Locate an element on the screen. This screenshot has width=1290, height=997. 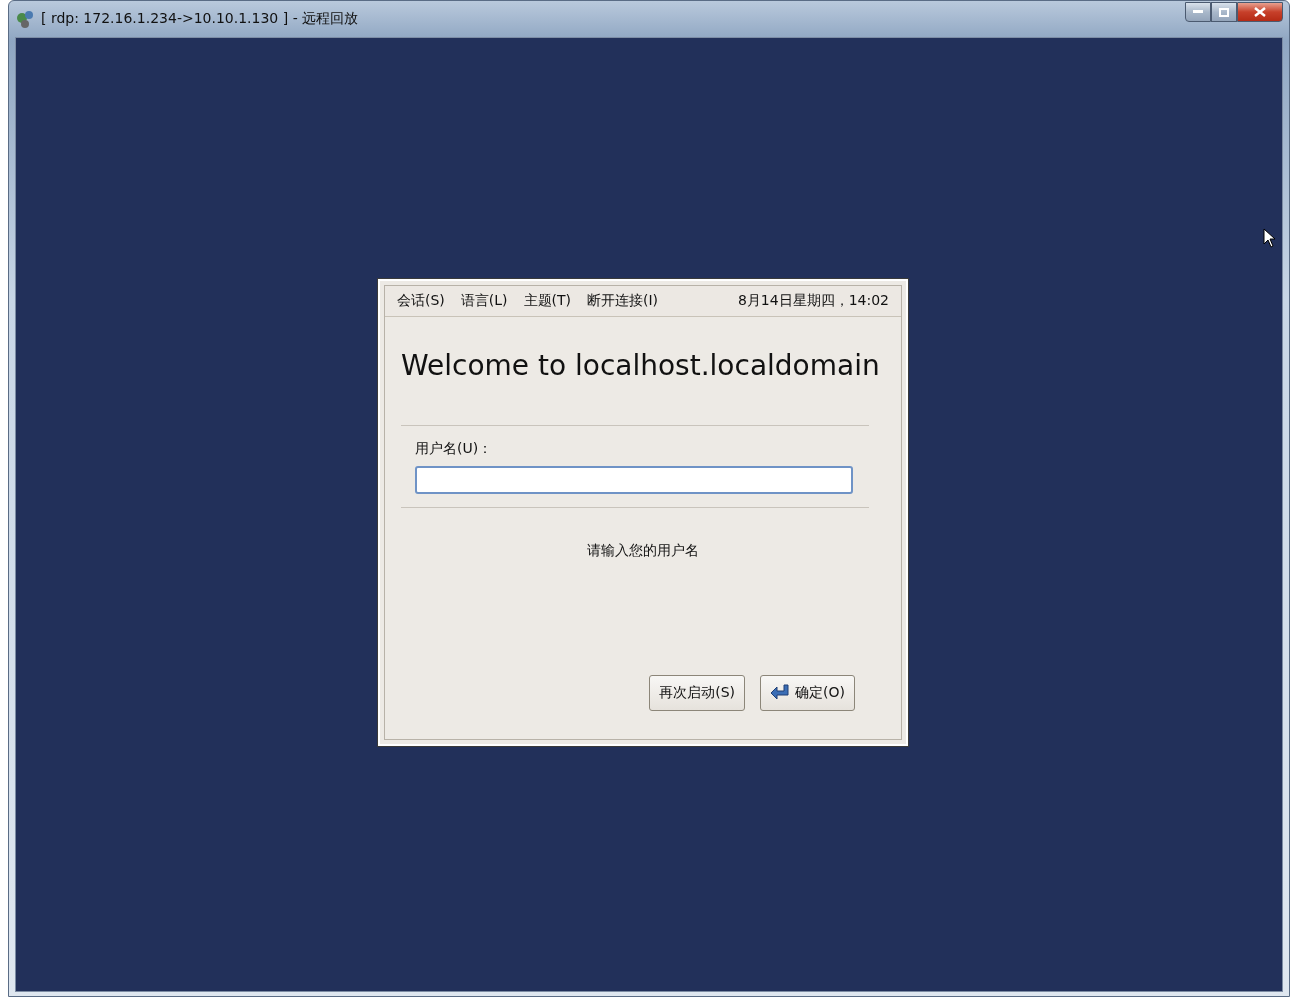
ok-button: 确定(O) is located at coordinates (807, 693).